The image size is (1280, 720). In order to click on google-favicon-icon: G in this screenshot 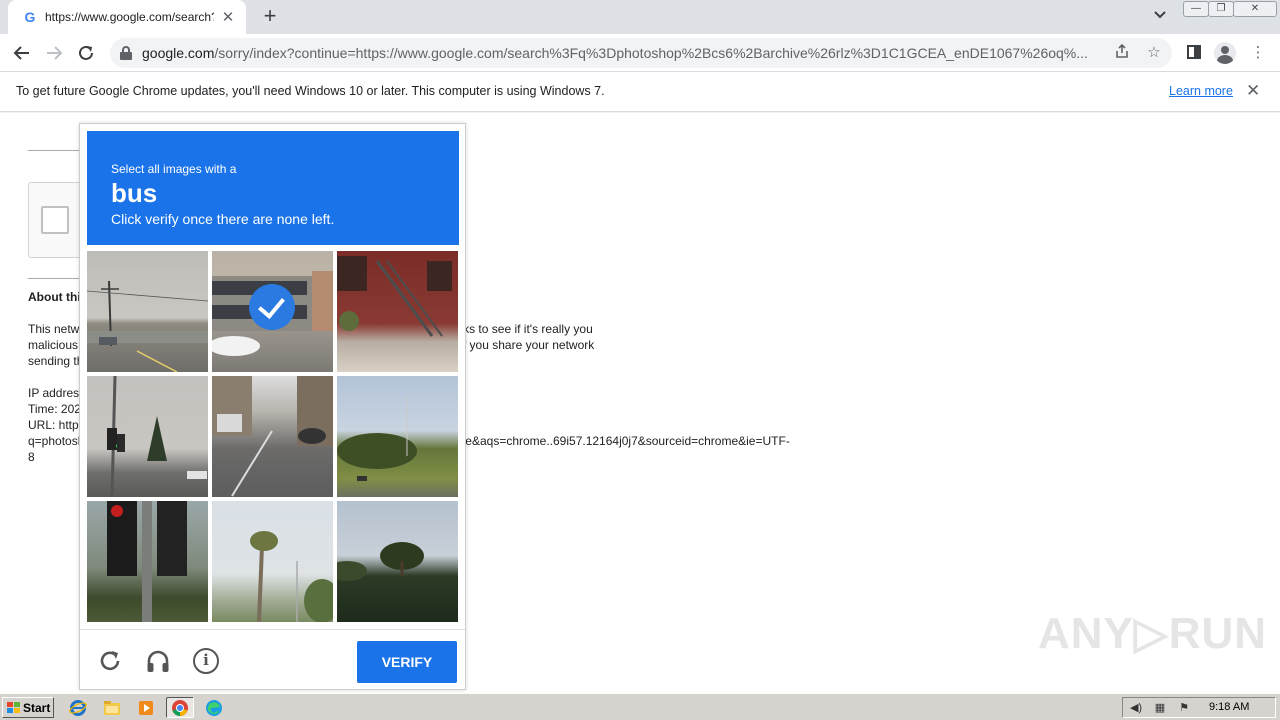, I will do `click(30, 17)`.